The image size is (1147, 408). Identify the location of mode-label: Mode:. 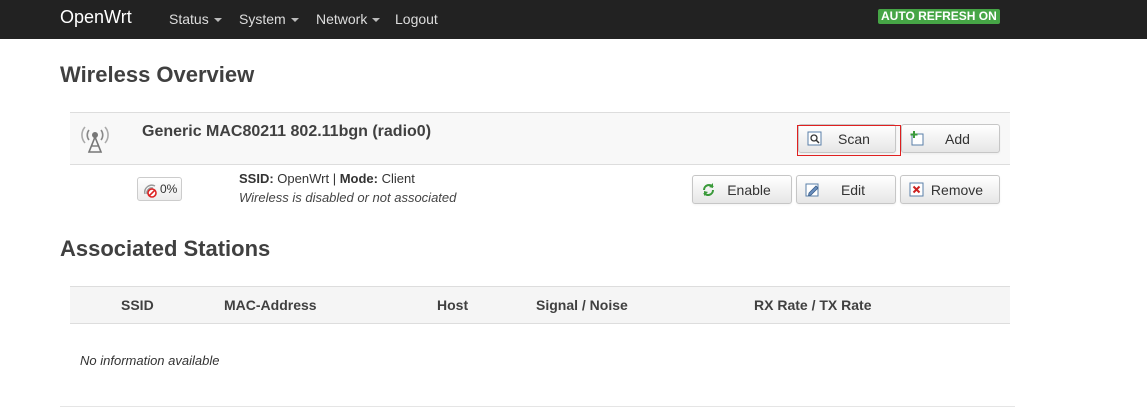
(358, 178).